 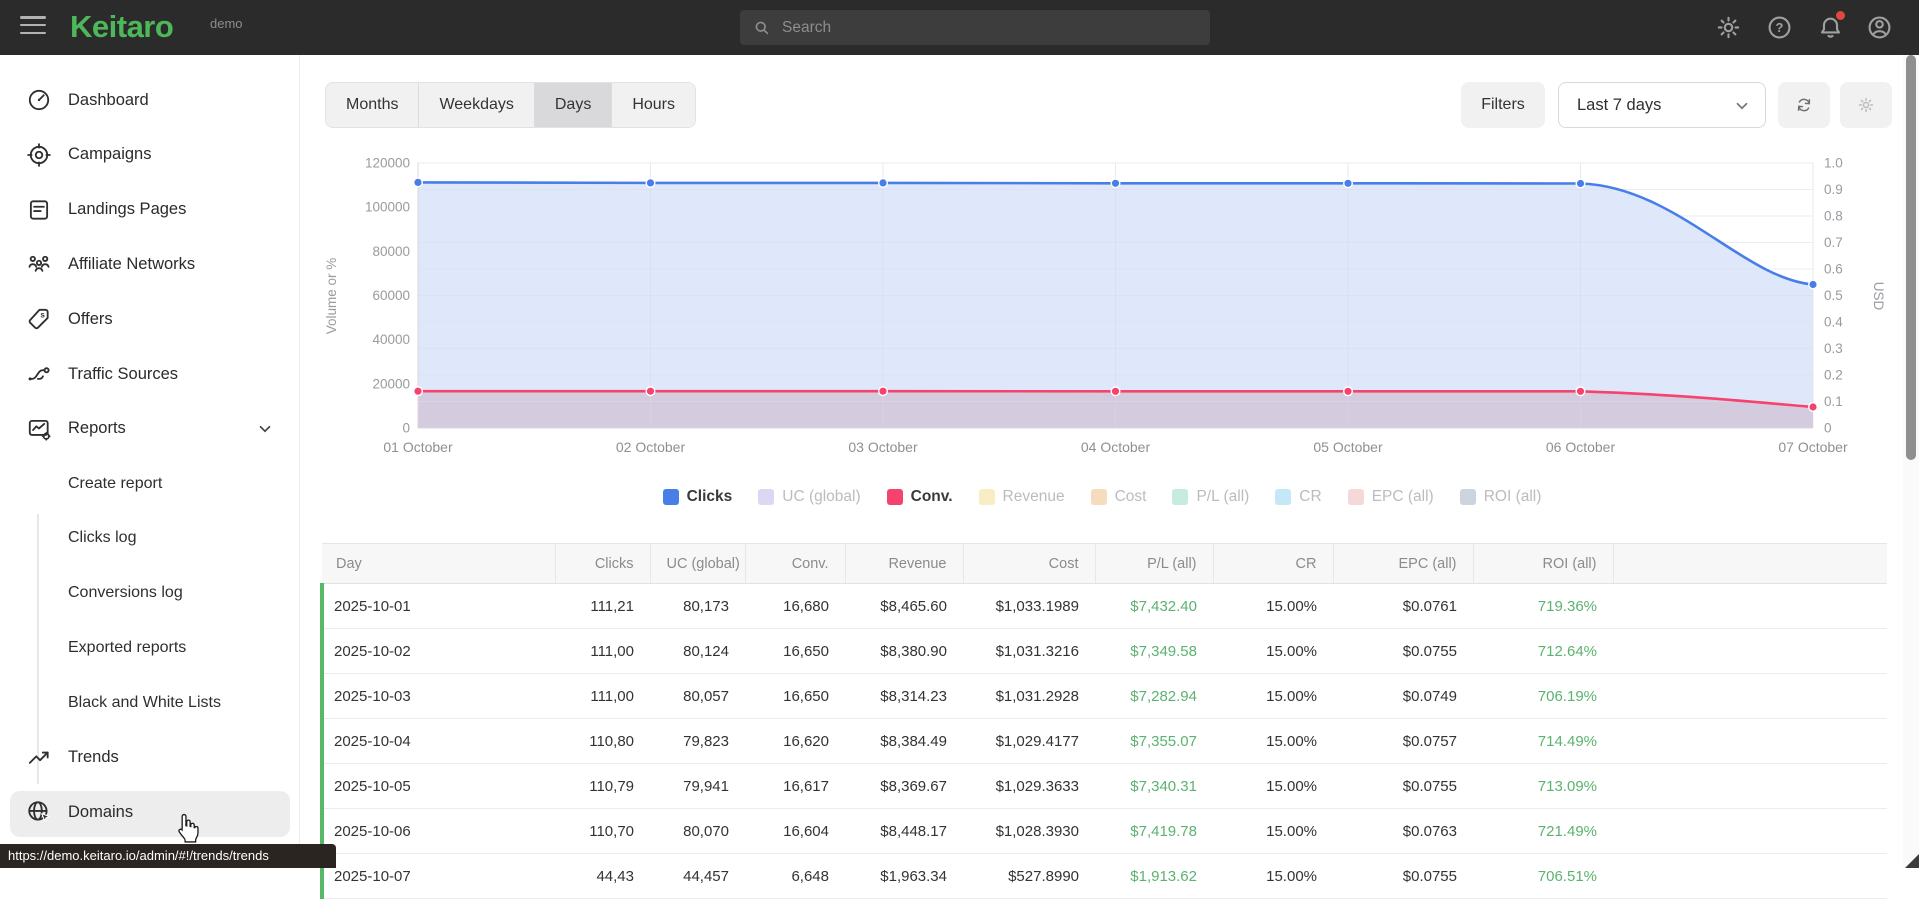 I want to click on sidebar-item-offers: s Offers, so click(x=150, y=319).